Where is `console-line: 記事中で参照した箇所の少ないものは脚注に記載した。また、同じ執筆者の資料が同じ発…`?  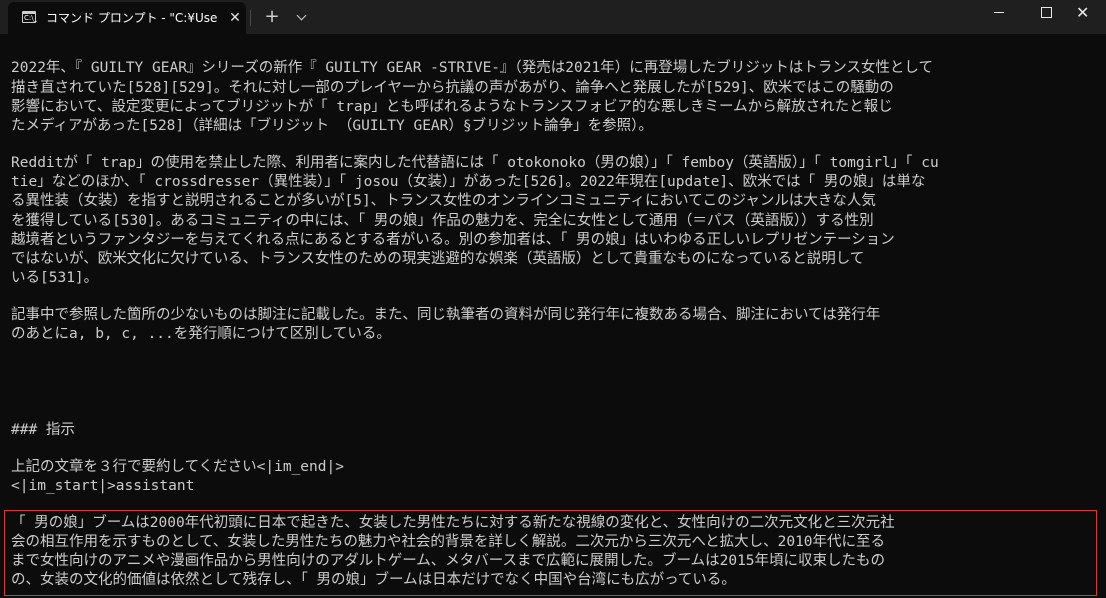 console-line: 記事中で参照した箇所の少ないものは脚注に記載した。また、同じ執筆者の資料が同じ発… is located at coordinates (446, 315).